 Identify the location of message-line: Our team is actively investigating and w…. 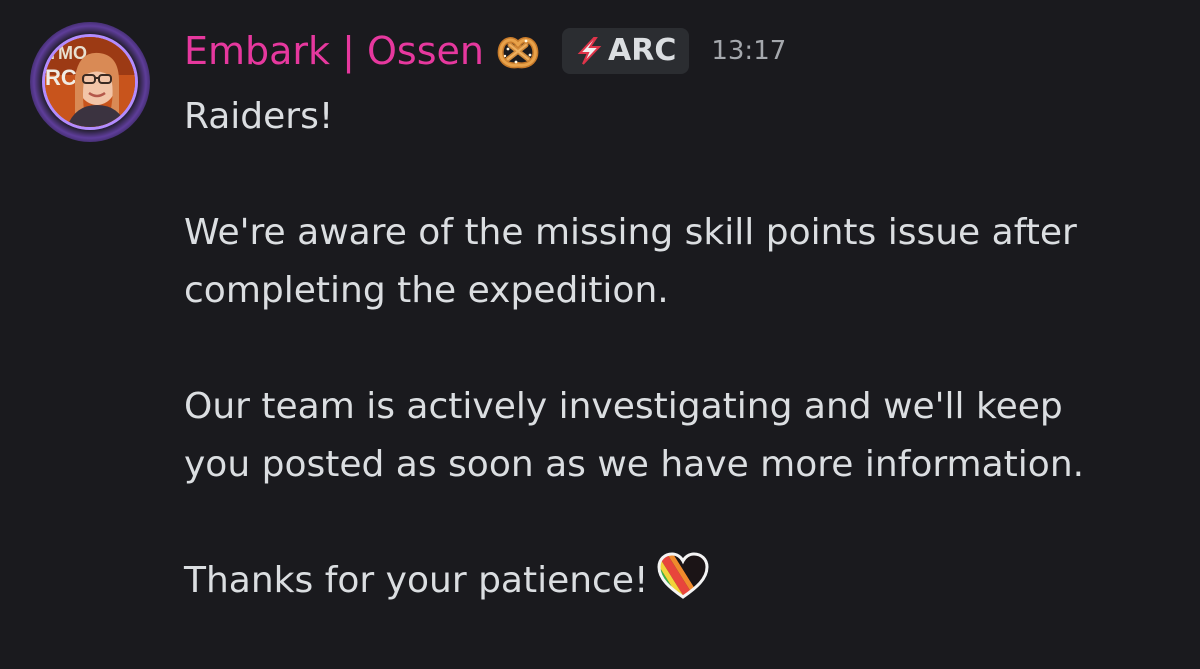
(623, 406).